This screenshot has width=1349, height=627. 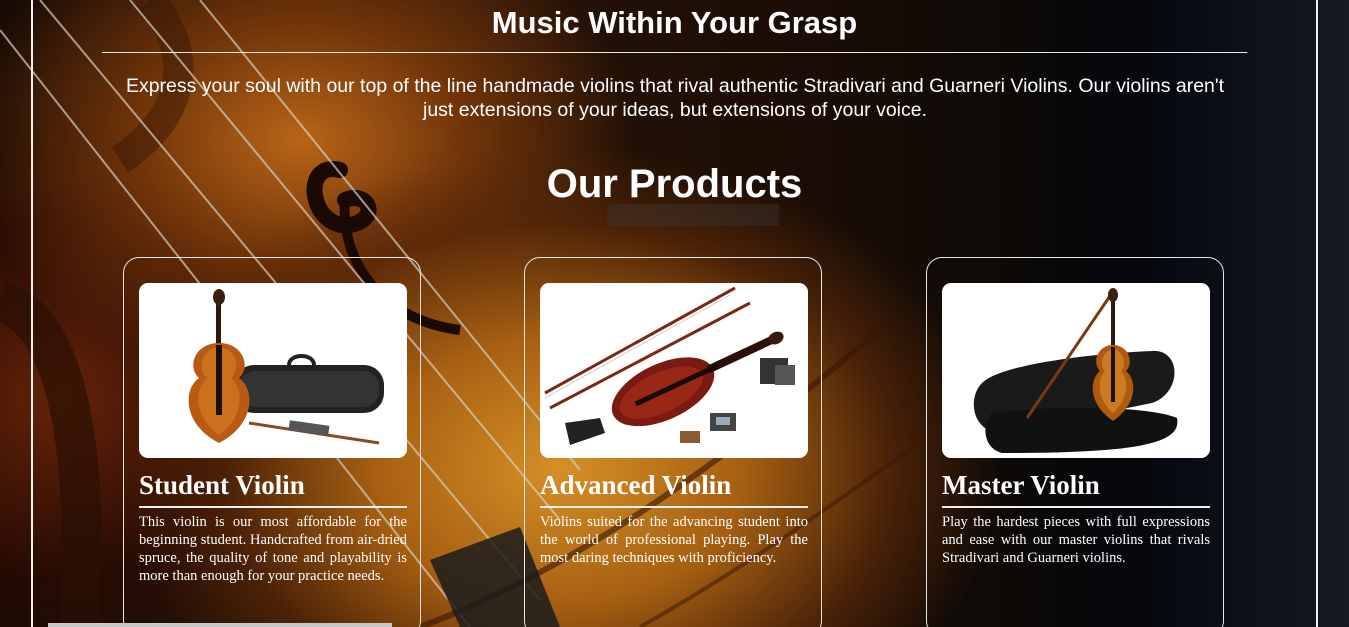 What do you see at coordinates (286, 367) in the screenshot?
I see `violin-with-case-image` at bounding box center [286, 367].